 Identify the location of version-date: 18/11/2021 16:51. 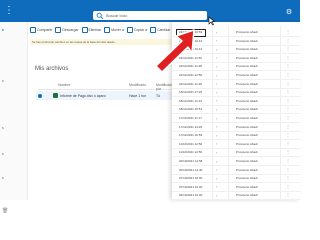
(190, 109).